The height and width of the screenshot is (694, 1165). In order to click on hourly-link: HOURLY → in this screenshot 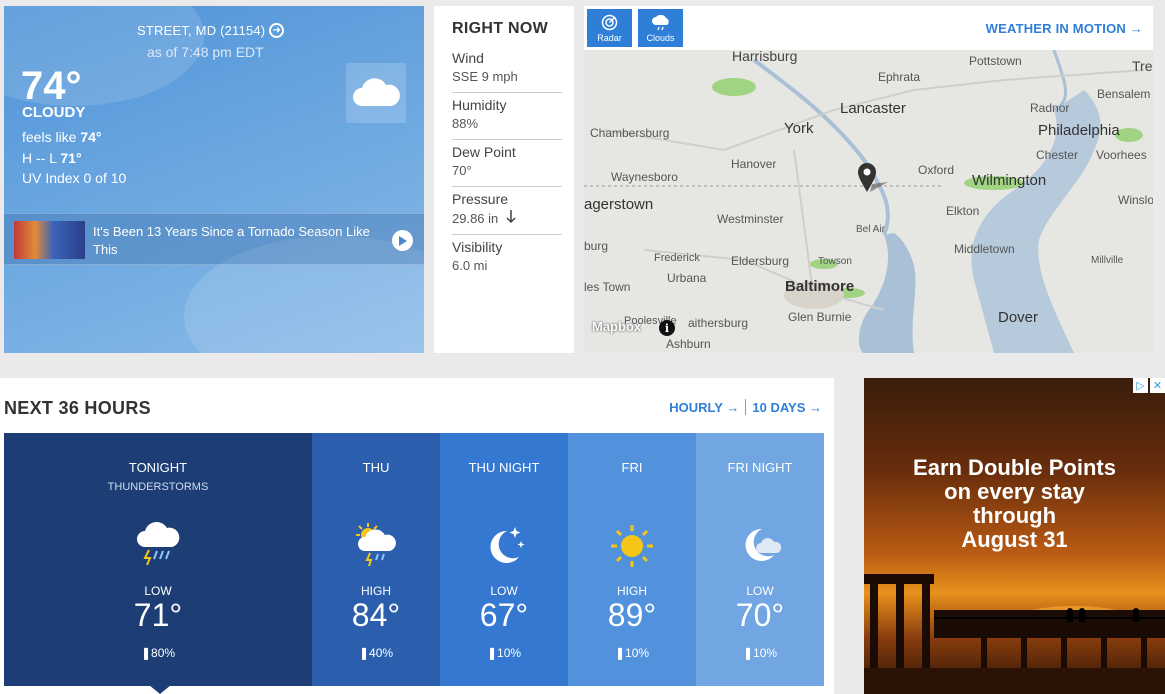, I will do `click(704, 407)`.